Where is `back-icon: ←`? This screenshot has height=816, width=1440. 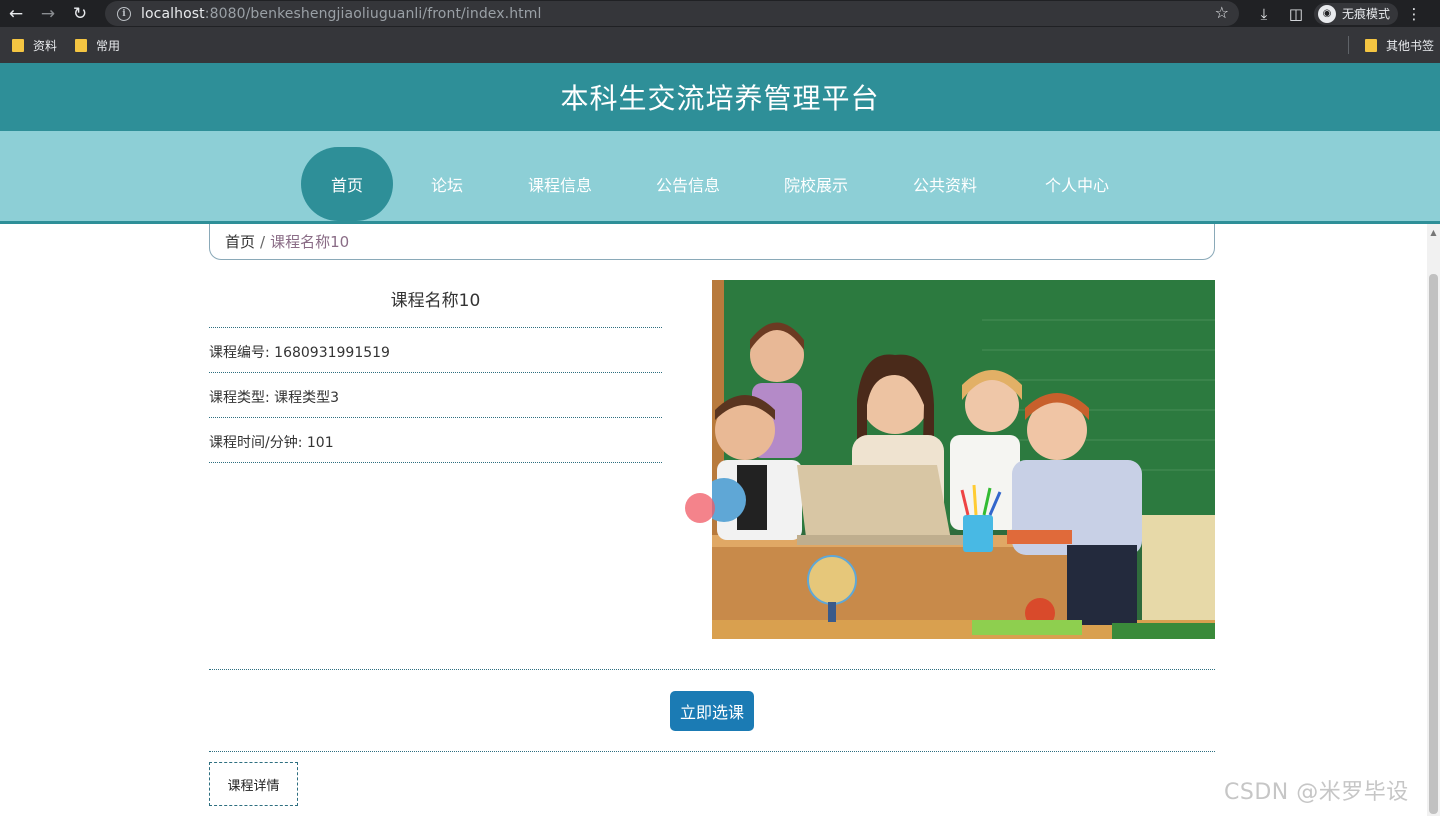
back-icon: ← is located at coordinates (16, 13).